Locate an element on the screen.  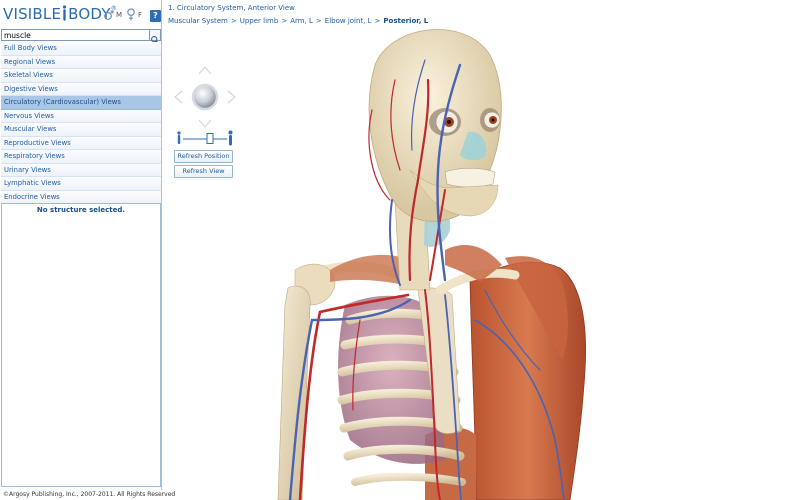
view-list-item: Muscular Views is located at coordinates (81, 130).